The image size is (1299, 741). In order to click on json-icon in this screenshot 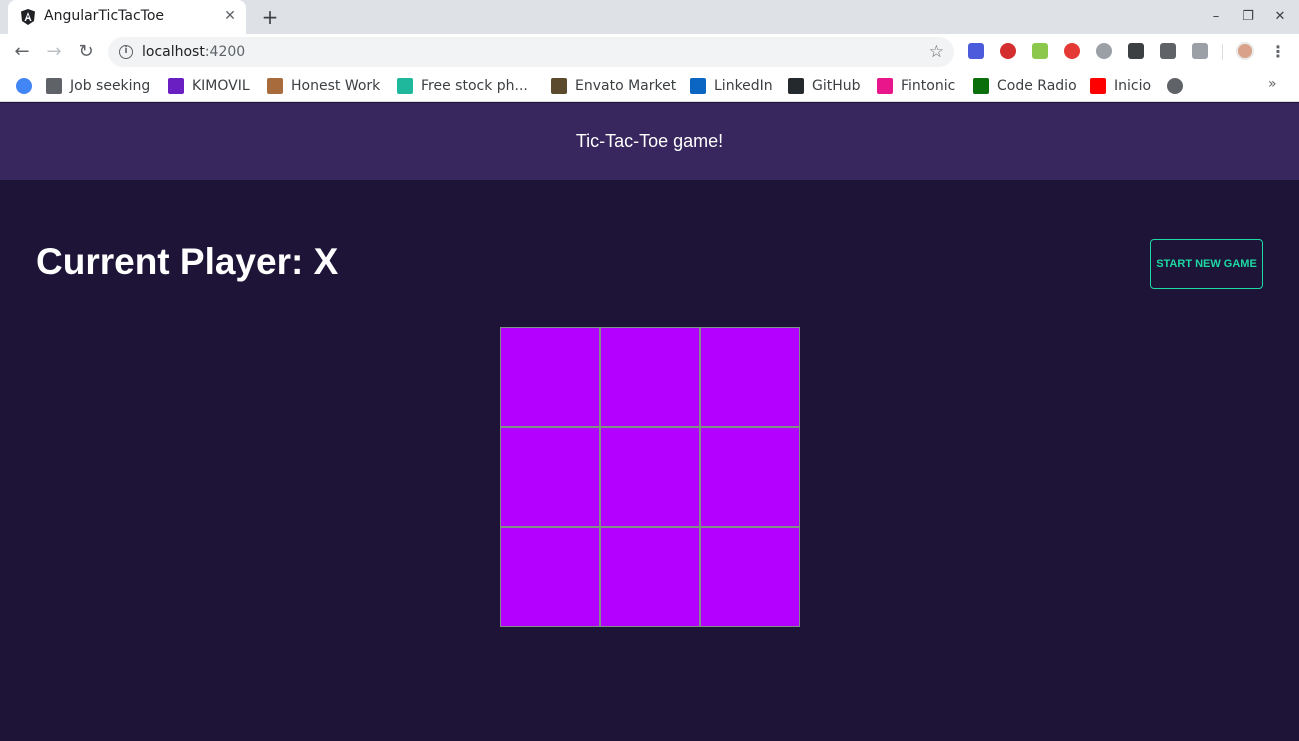, I will do `click(1136, 51)`.